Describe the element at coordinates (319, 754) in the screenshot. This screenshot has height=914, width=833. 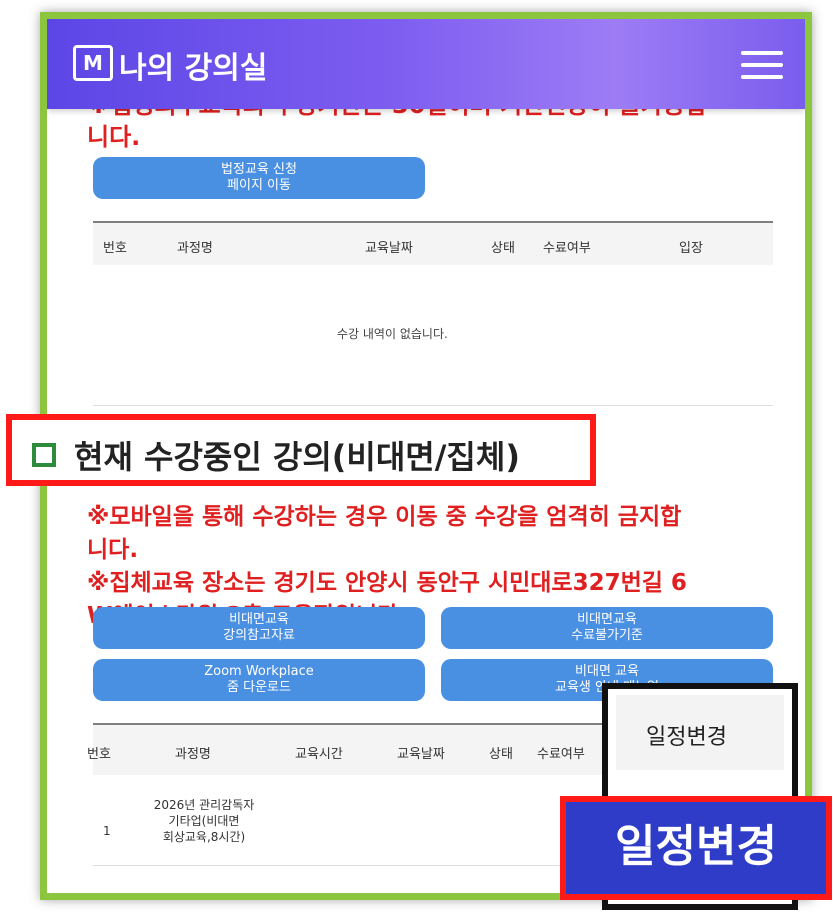
I see `table2-col-time: 교육시간` at that location.